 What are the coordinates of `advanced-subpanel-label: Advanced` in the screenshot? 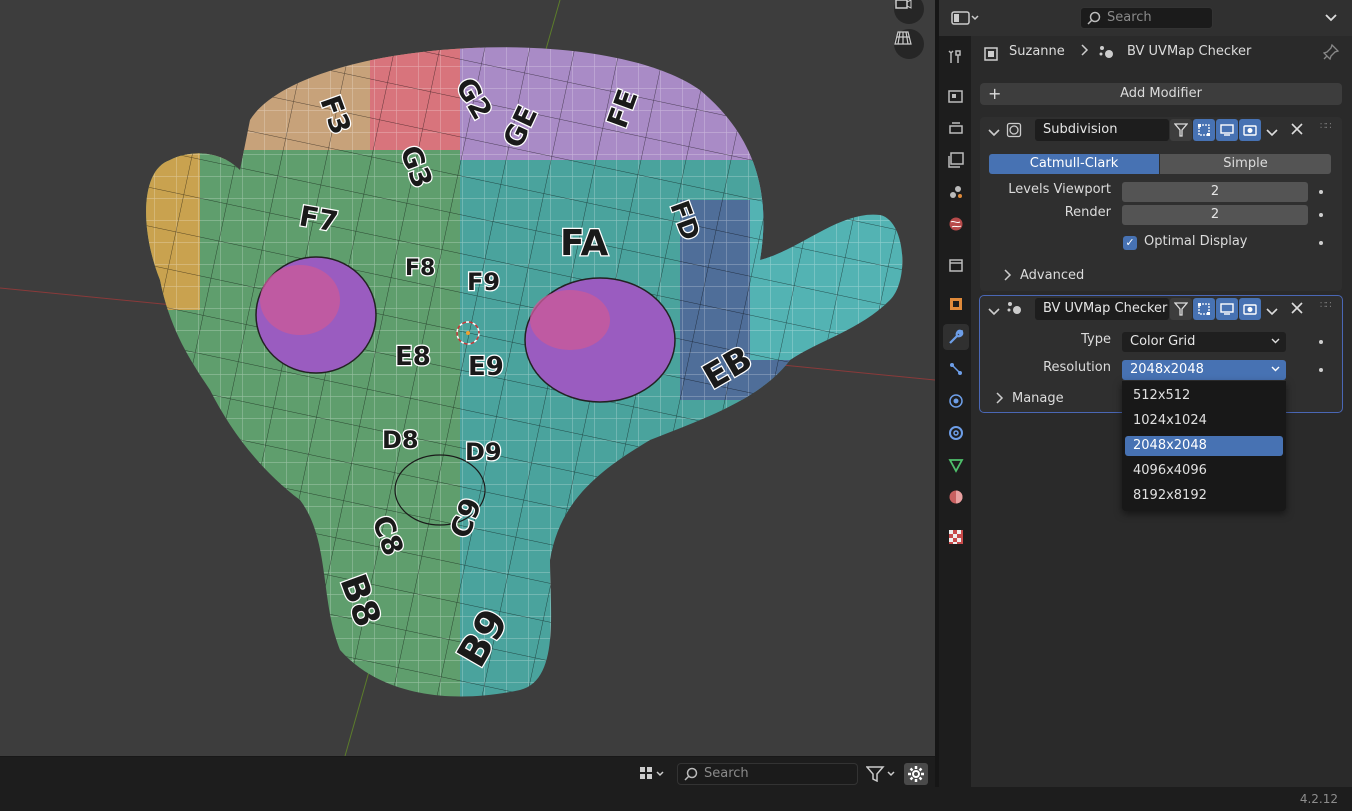 It's located at (1052, 275).